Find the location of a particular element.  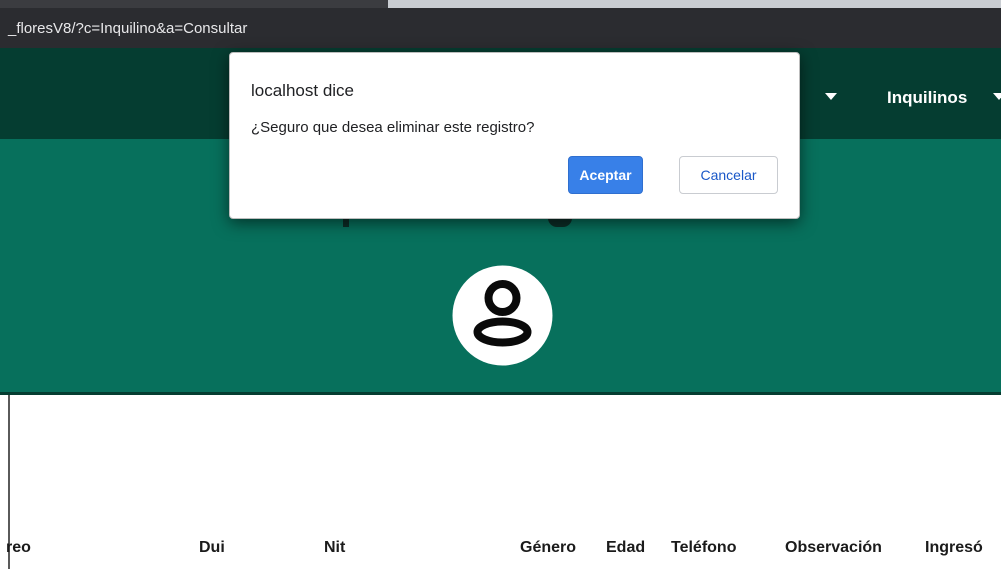

screen-top-edge is located at coordinates (500, 4).